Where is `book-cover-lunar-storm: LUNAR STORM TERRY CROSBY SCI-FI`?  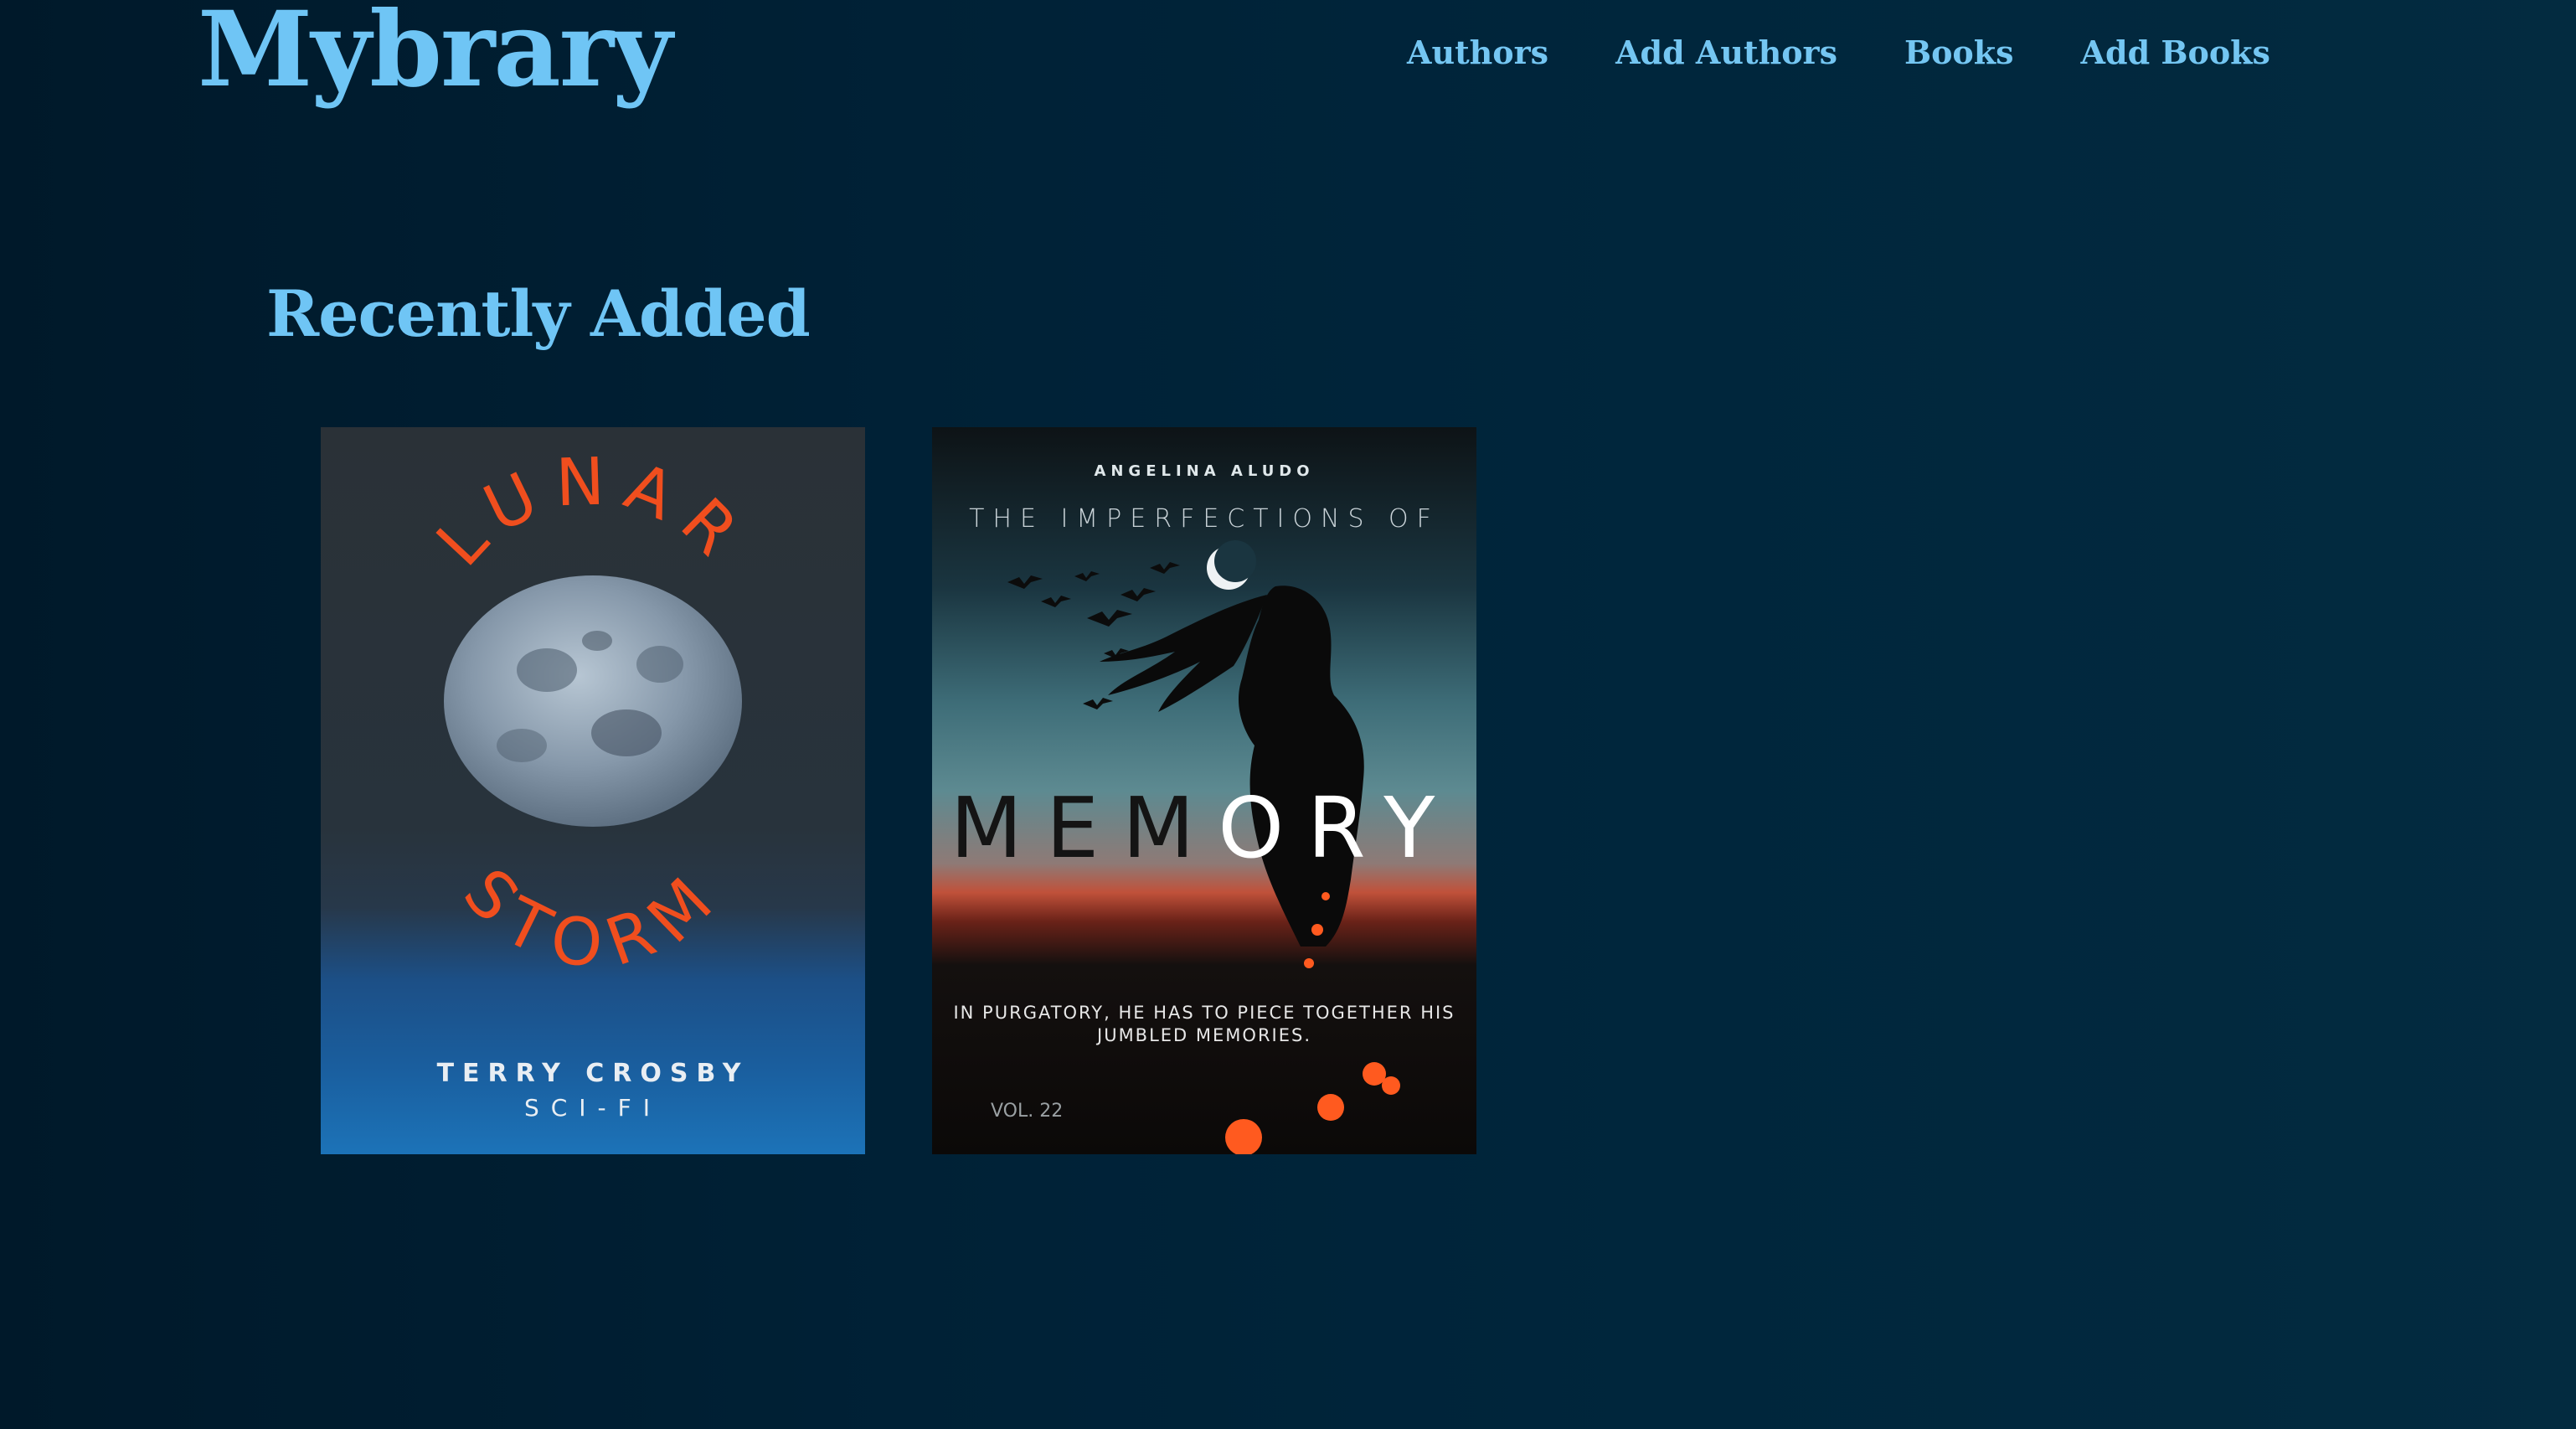
book-cover-lunar-storm: LUNAR STORM TERRY CROSBY SCI-FI is located at coordinates (593, 791).